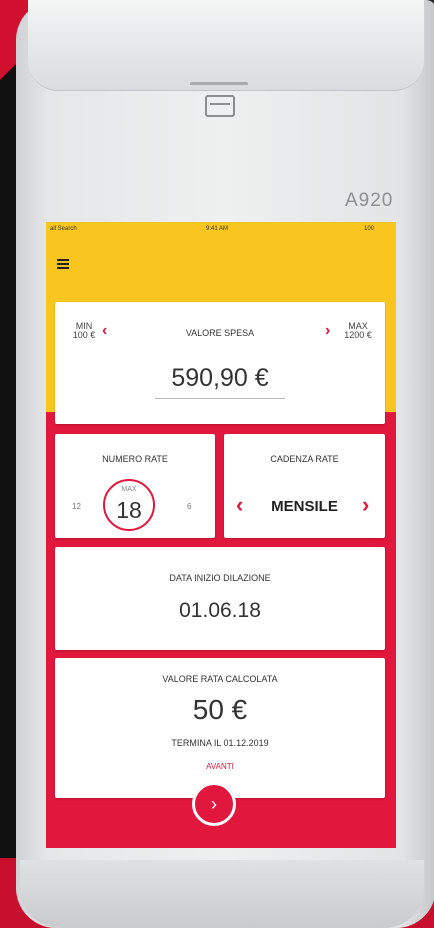 The image size is (434, 928). I want to click on calc-value: 50 €, so click(220, 709).